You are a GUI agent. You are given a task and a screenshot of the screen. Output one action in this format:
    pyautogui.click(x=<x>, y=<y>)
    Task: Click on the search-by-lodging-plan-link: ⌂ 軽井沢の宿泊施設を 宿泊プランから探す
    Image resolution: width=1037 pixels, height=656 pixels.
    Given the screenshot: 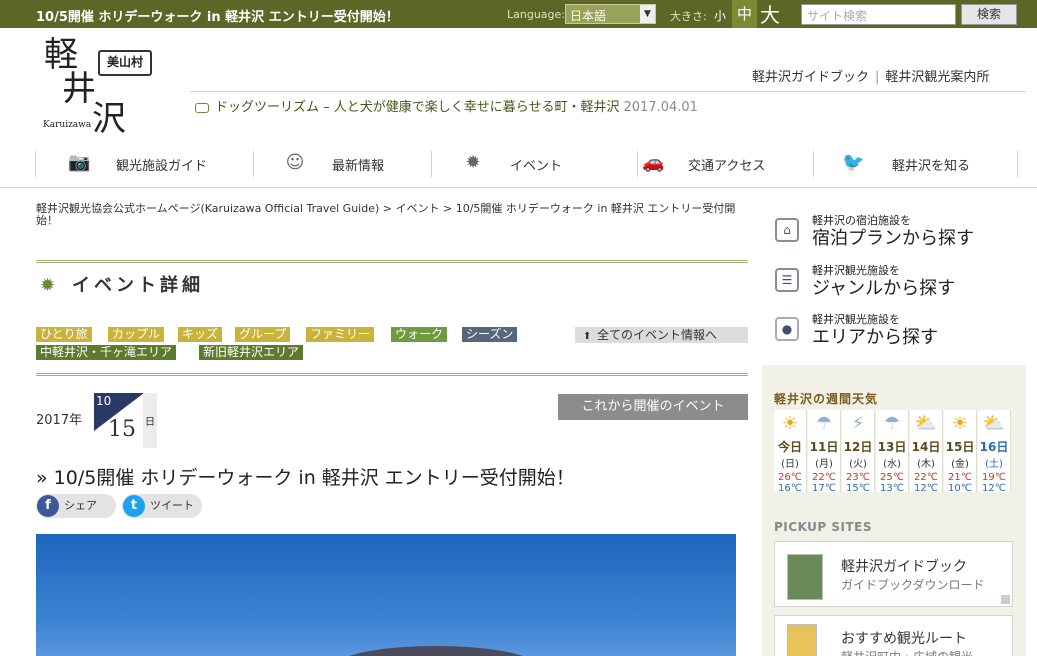 What is the action you would take?
    pyautogui.click(x=900, y=232)
    